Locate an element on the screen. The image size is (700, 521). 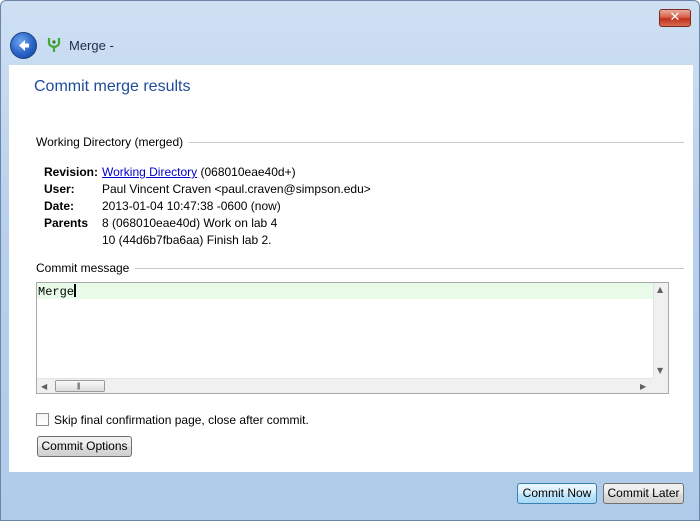
commit-options-button: Commit Options is located at coordinates (84, 446).